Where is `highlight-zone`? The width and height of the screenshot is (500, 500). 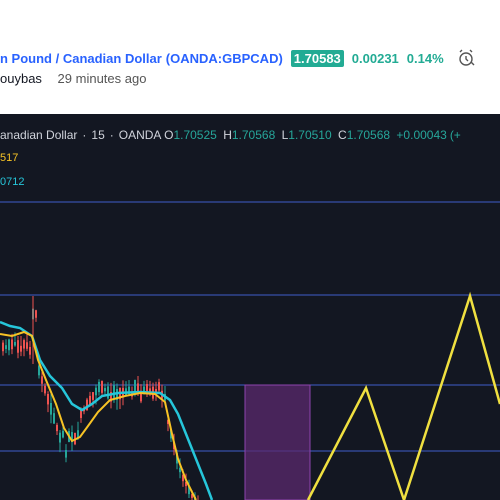 highlight-zone is located at coordinates (277, 442).